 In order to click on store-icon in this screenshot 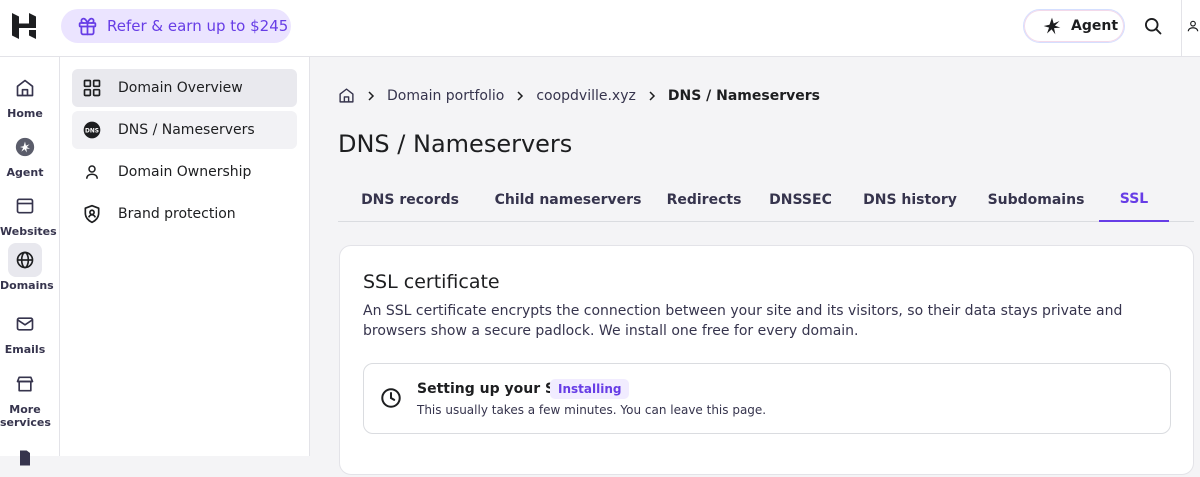, I will do `click(25, 384)`.